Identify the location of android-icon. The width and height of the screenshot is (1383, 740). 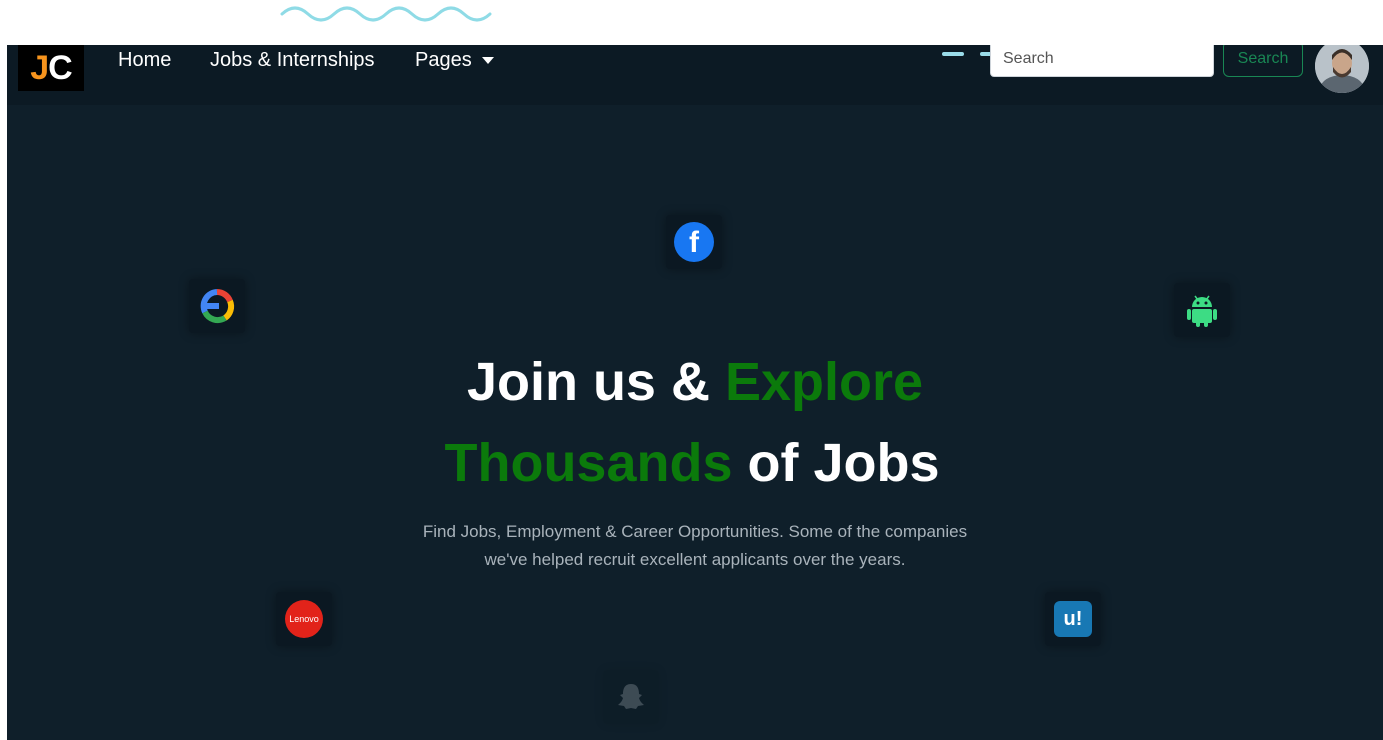
(1202, 311).